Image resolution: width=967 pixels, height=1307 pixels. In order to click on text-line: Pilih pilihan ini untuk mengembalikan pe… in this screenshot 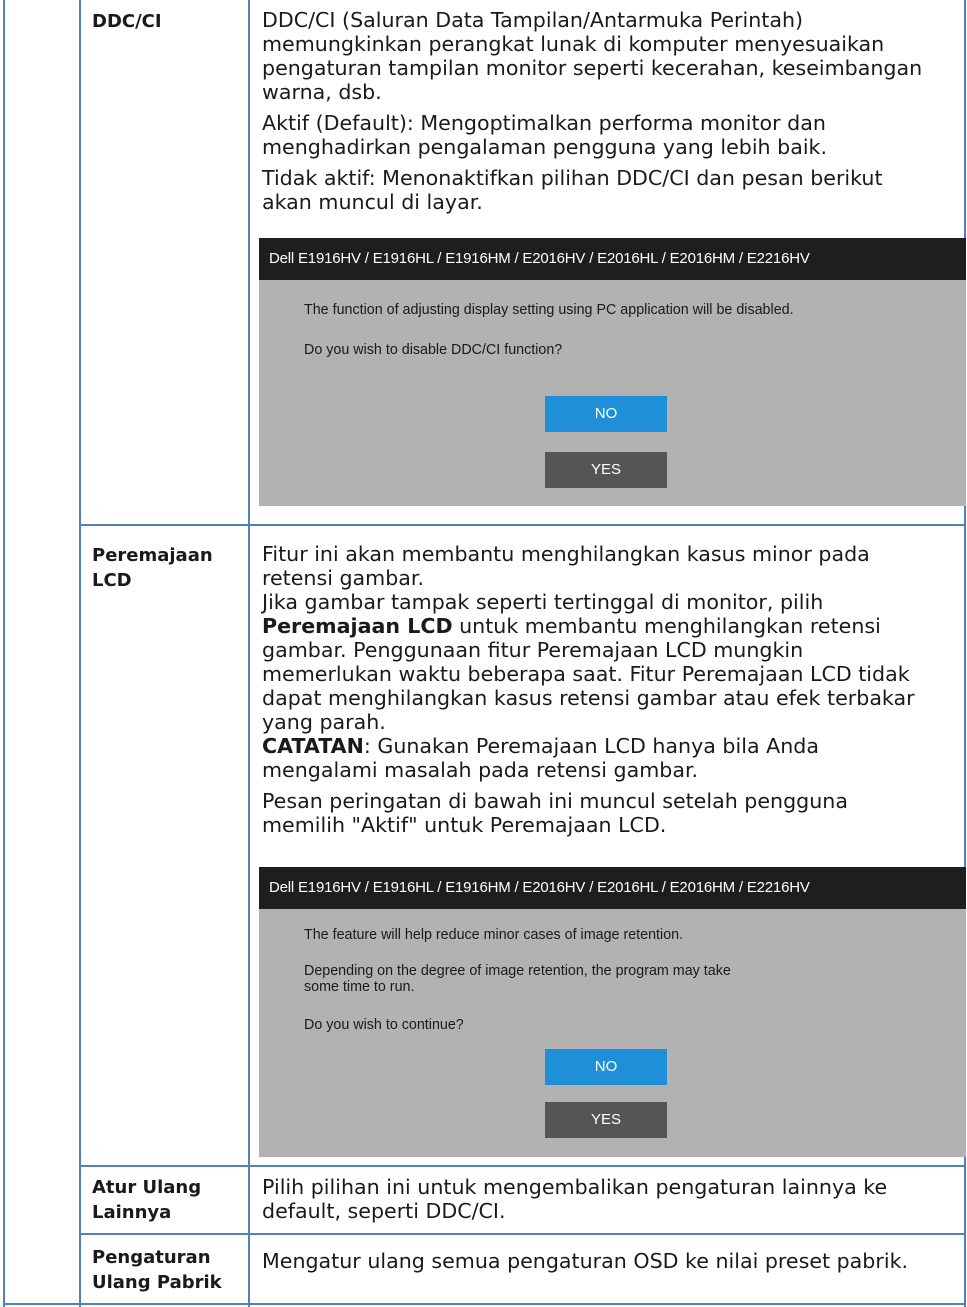, I will do `click(575, 1187)`.